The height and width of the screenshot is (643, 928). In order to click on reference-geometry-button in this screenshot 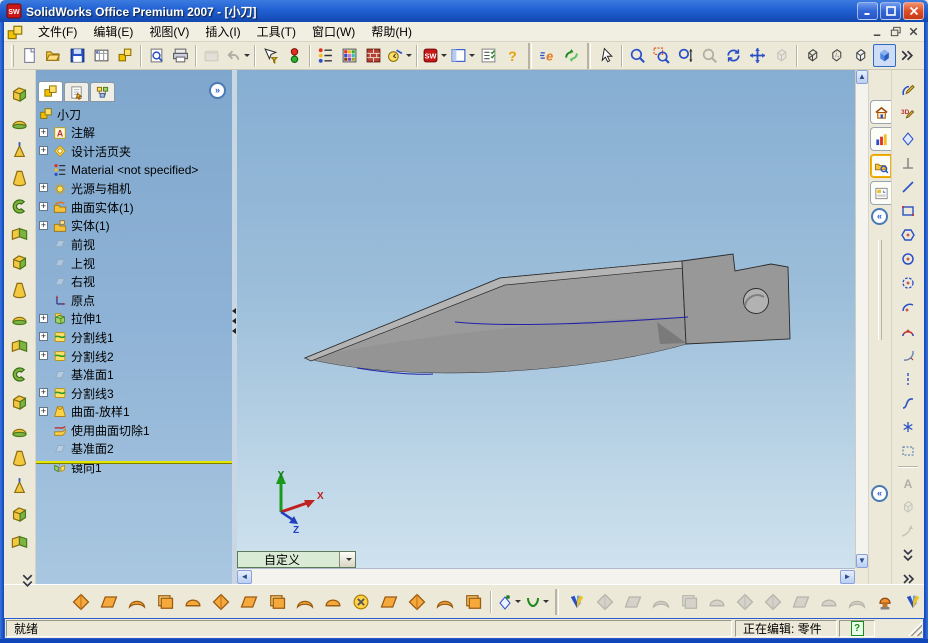, I will do `click(509, 602)`.